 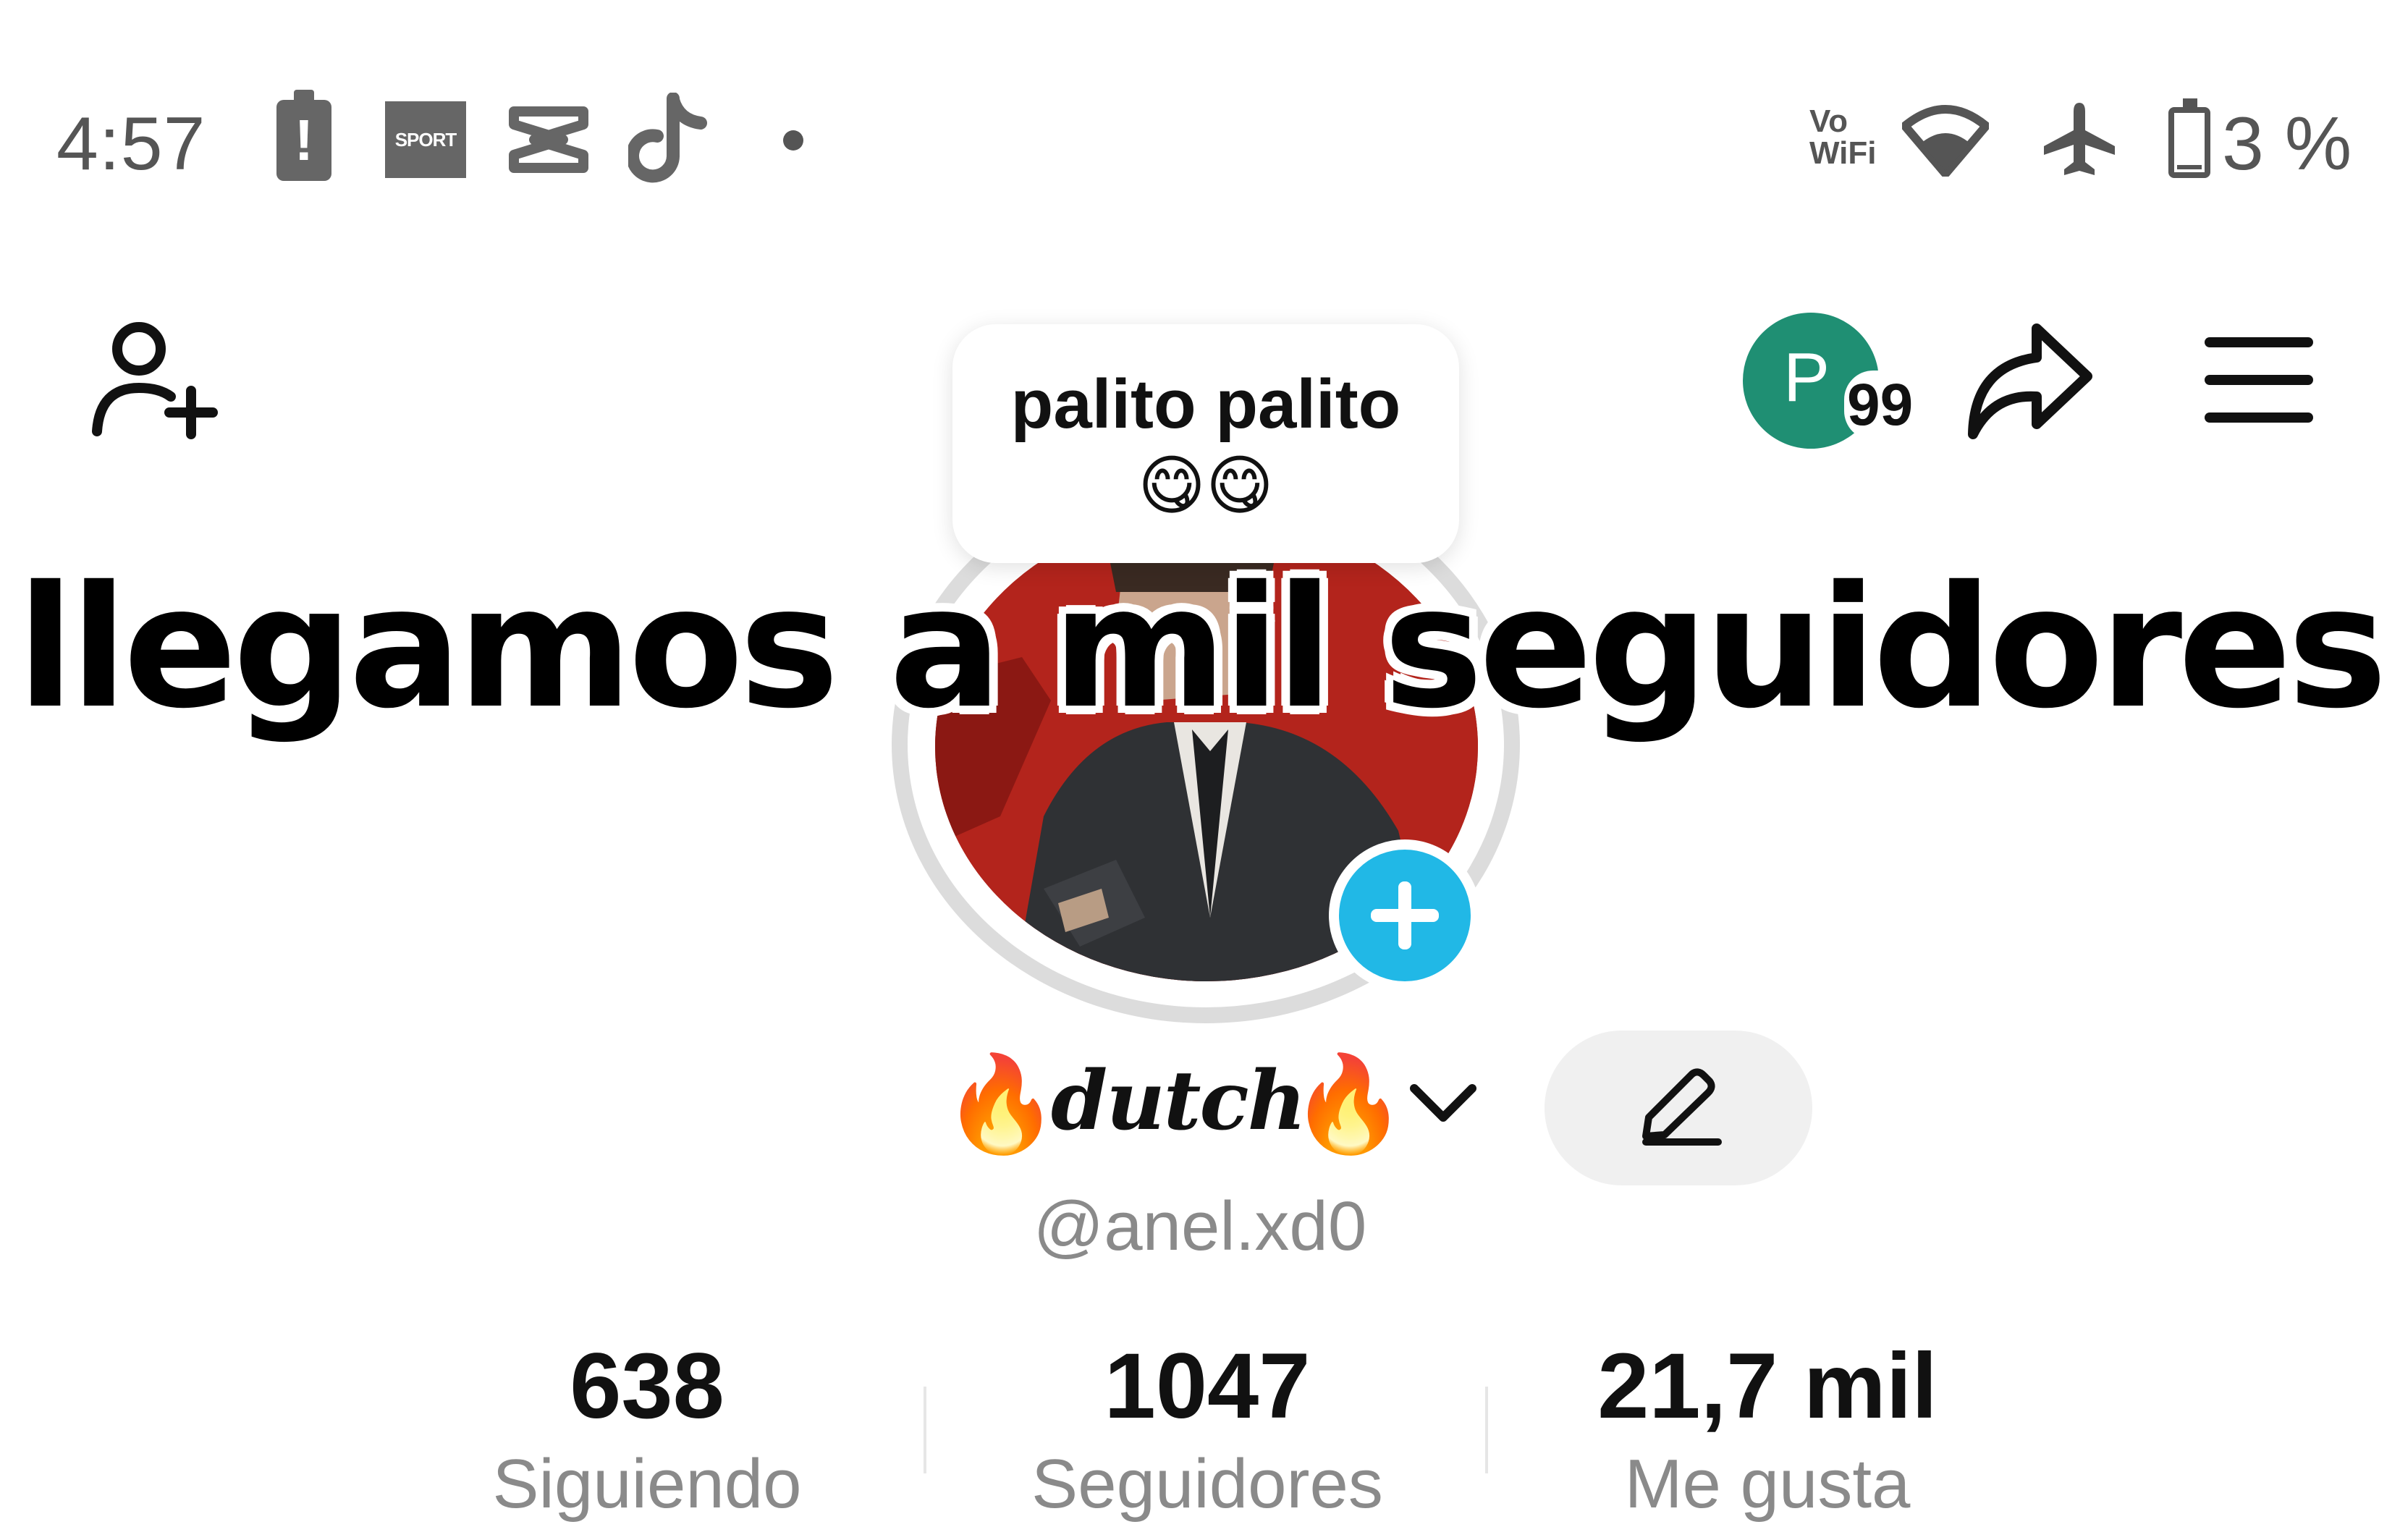 I want to click on notification-dot-icon, so click(x=793, y=140).